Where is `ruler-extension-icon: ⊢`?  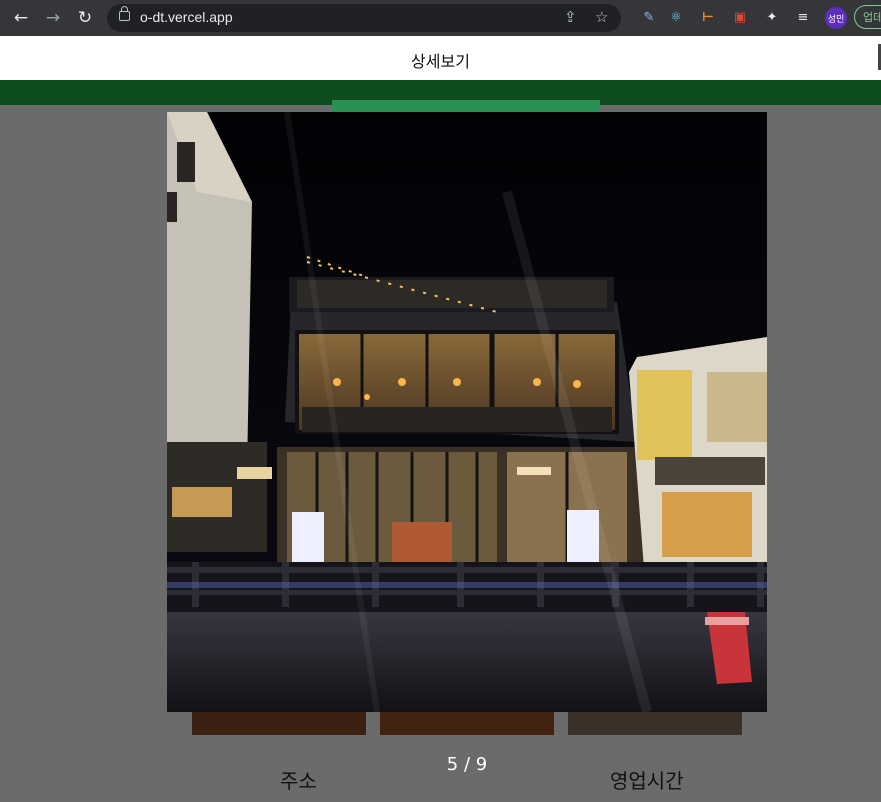 ruler-extension-icon: ⊢ is located at coordinates (708, 17).